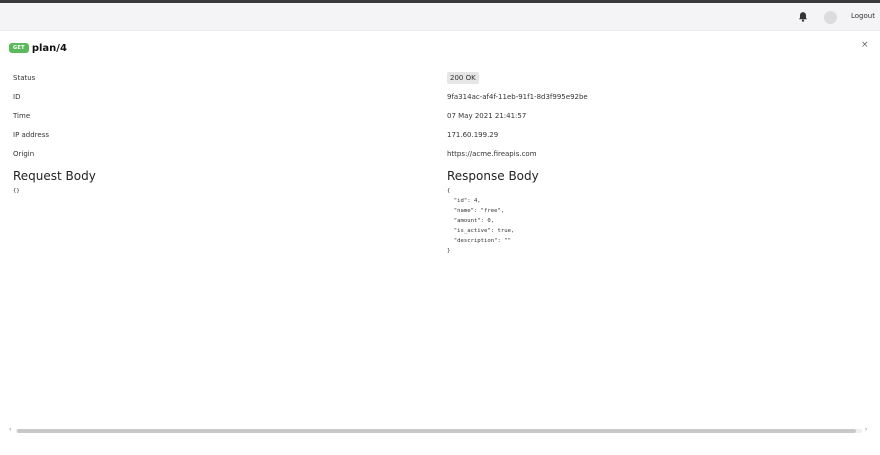  I want to click on top-bar: Logout, so click(440, 17).